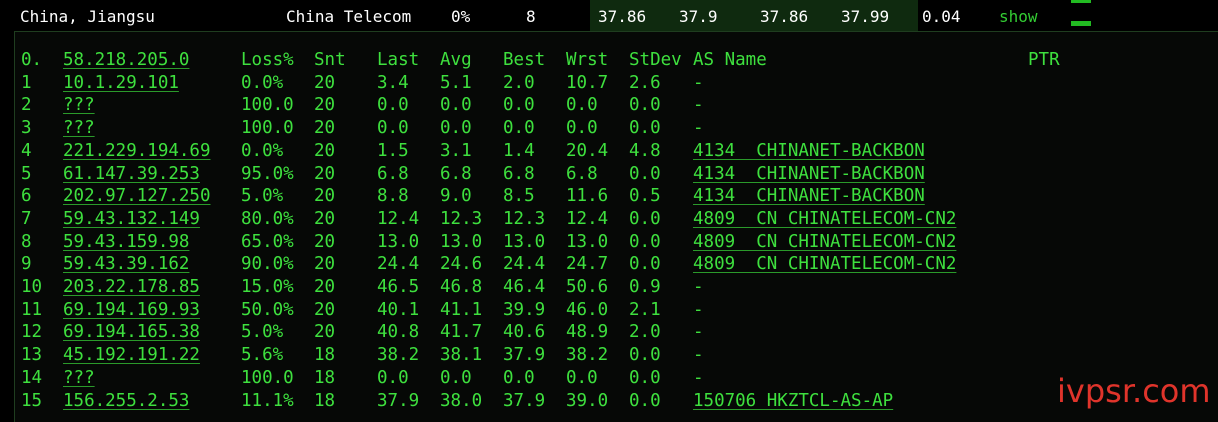 The height and width of the screenshot is (422, 1218). What do you see at coordinates (26, 105) in the screenshot?
I see `hop-number: 2` at bounding box center [26, 105].